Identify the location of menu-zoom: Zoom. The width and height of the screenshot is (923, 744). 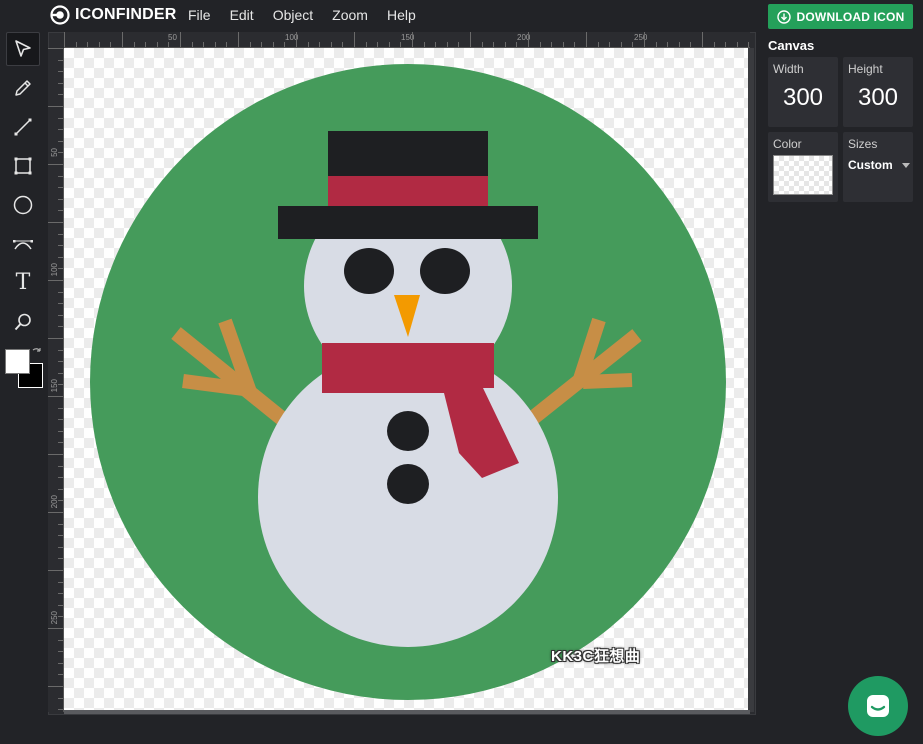
(350, 15).